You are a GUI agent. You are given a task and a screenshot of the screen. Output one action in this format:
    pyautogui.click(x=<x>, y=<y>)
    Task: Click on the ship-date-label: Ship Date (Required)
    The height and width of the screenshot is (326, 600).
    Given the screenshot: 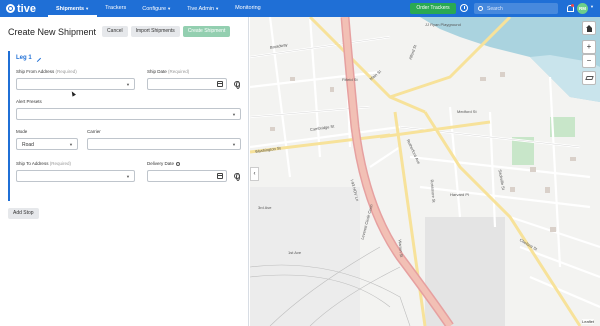 What is the action you would take?
    pyautogui.click(x=168, y=71)
    